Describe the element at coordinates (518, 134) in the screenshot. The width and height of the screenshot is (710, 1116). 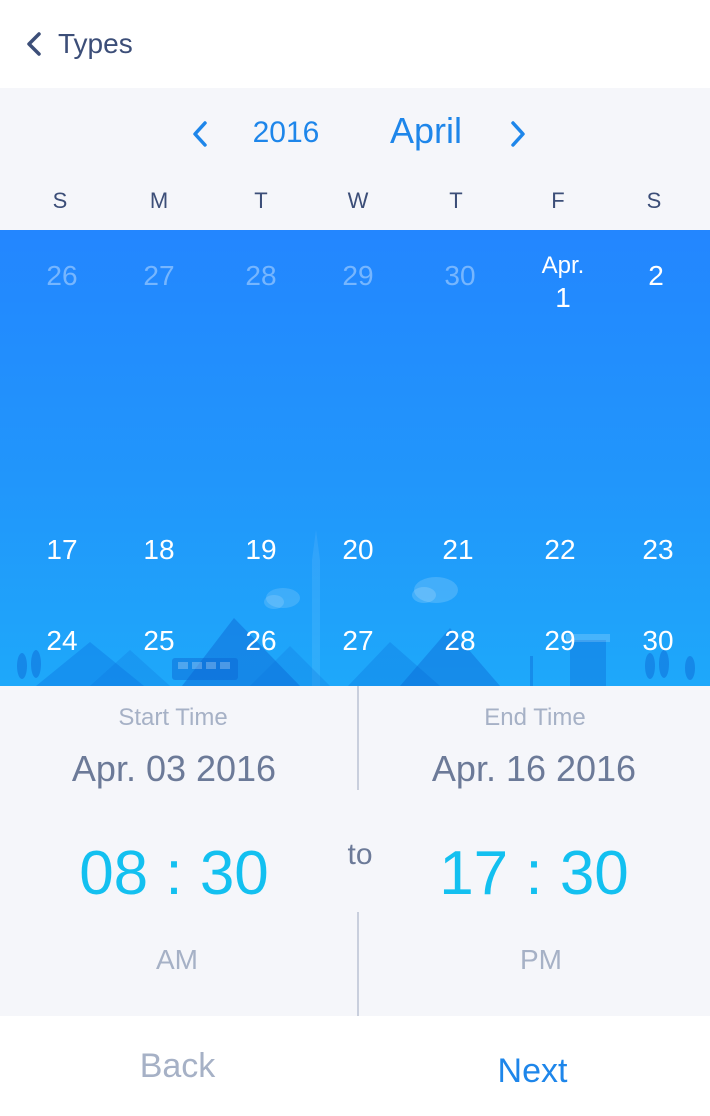
I see `chevron-right-icon` at that location.